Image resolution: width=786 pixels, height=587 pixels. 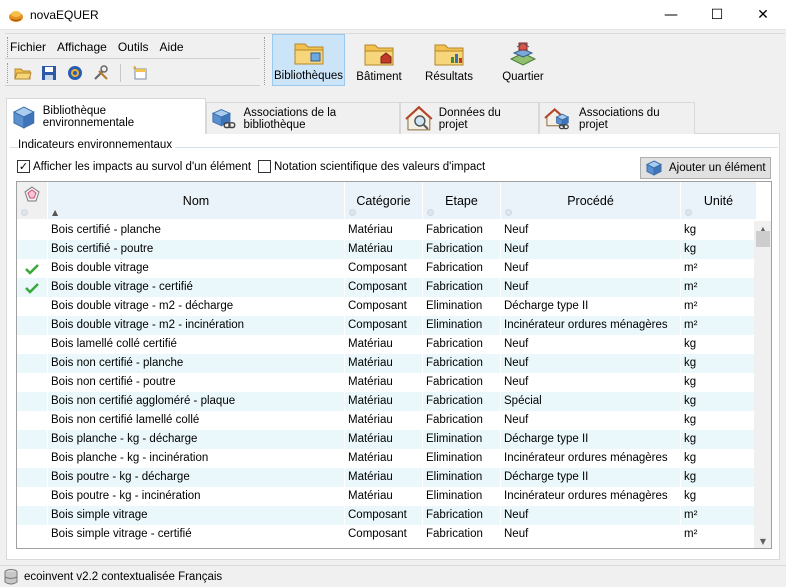 I want to click on tab-bibliotheque-environnementale: Bibliothèque environnementale, so click(x=106, y=116).